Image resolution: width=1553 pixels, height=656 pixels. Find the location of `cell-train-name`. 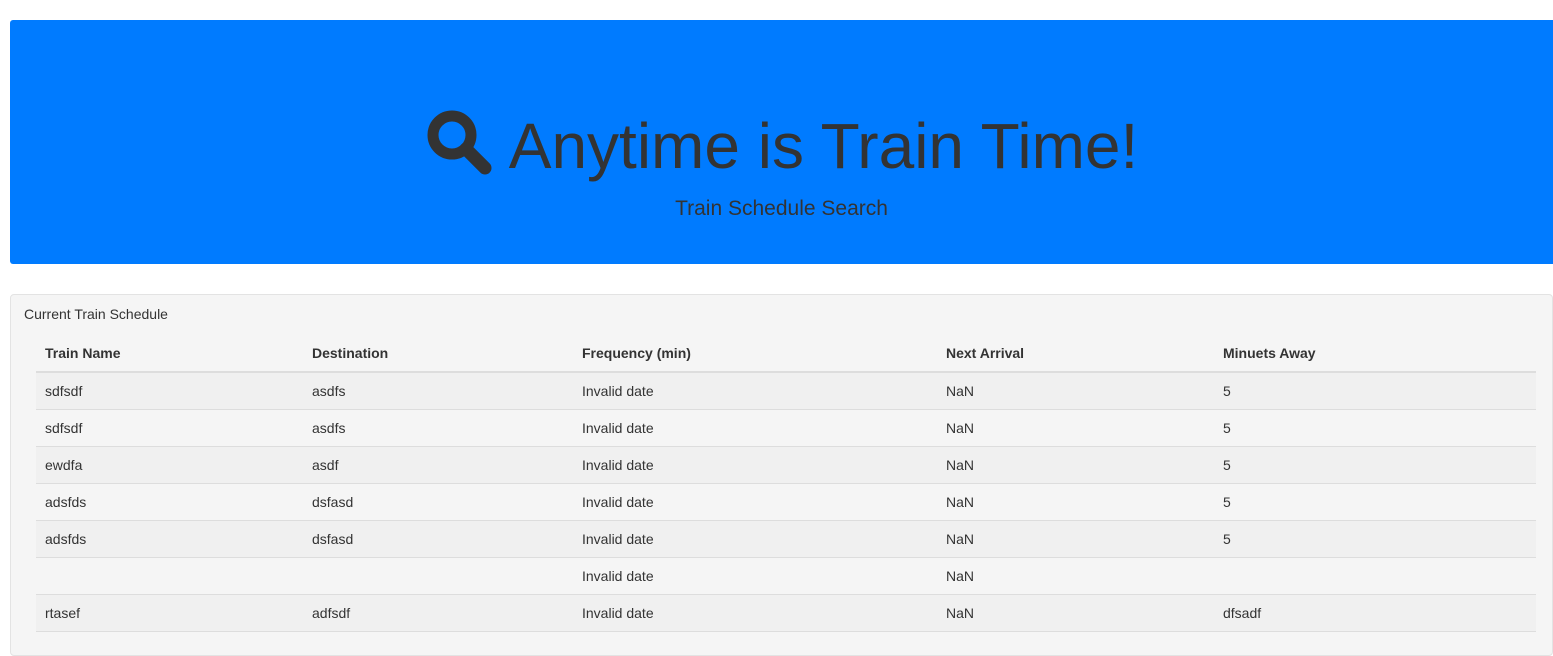

cell-train-name is located at coordinates (169, 576).